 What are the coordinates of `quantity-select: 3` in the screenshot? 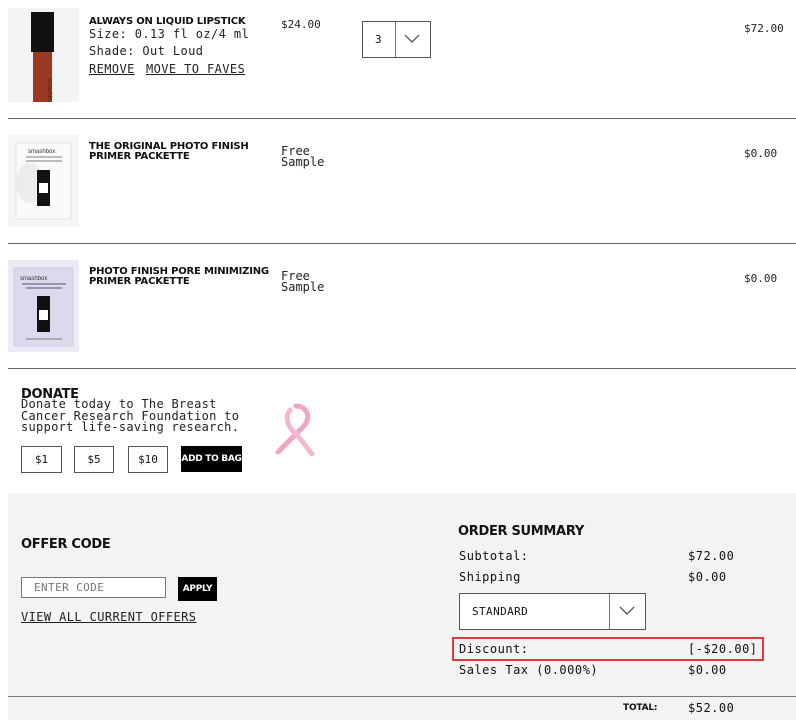 It's located at (396, 39).